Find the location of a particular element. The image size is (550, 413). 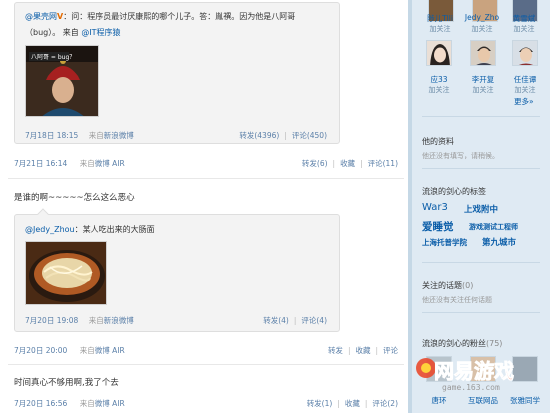

repost-link: 转发 is located at coordinates (335, 350).